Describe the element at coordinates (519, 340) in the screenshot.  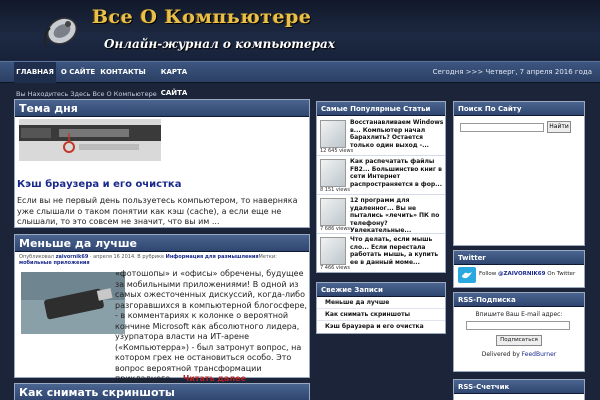
I see `rss-subscribe-button: Подписаться` at that location.